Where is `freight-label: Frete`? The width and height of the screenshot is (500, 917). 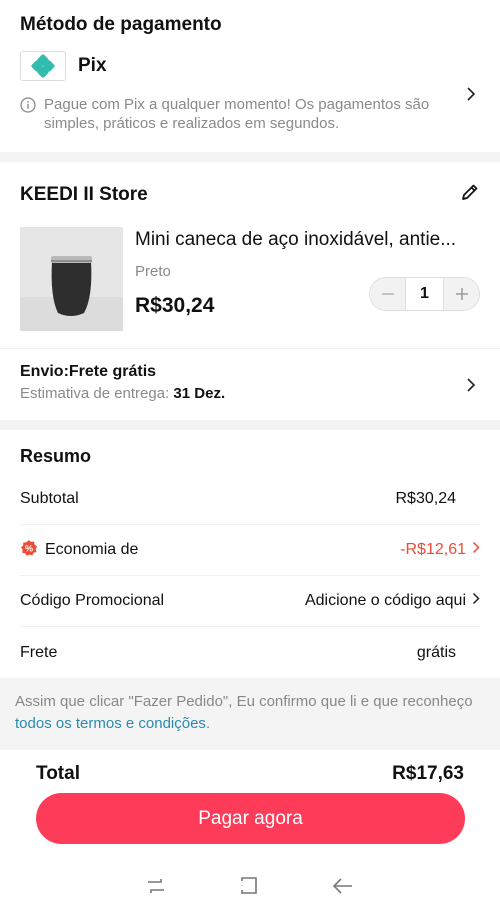 freight-label: Frete is located at coordinates (39, 652).